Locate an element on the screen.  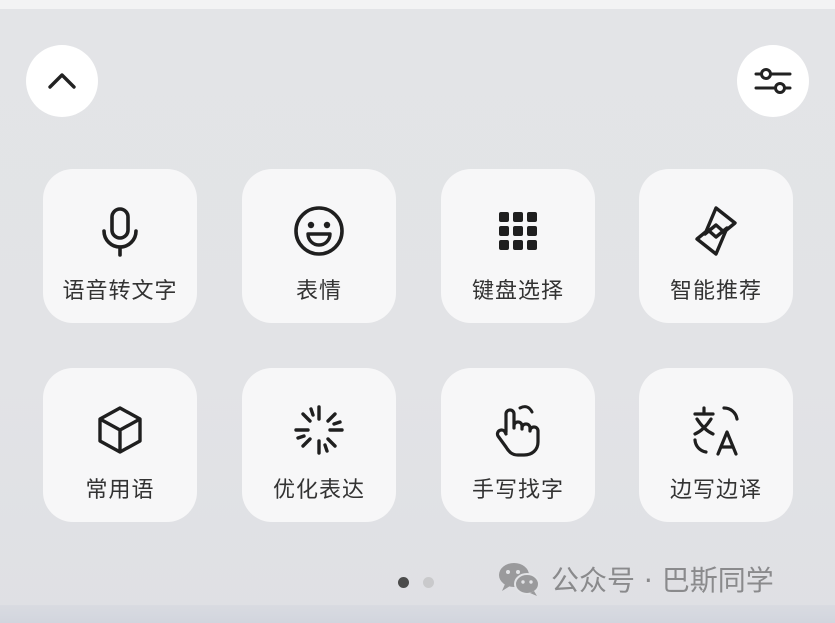
microphone-icon is located at coordinates (120, 231).